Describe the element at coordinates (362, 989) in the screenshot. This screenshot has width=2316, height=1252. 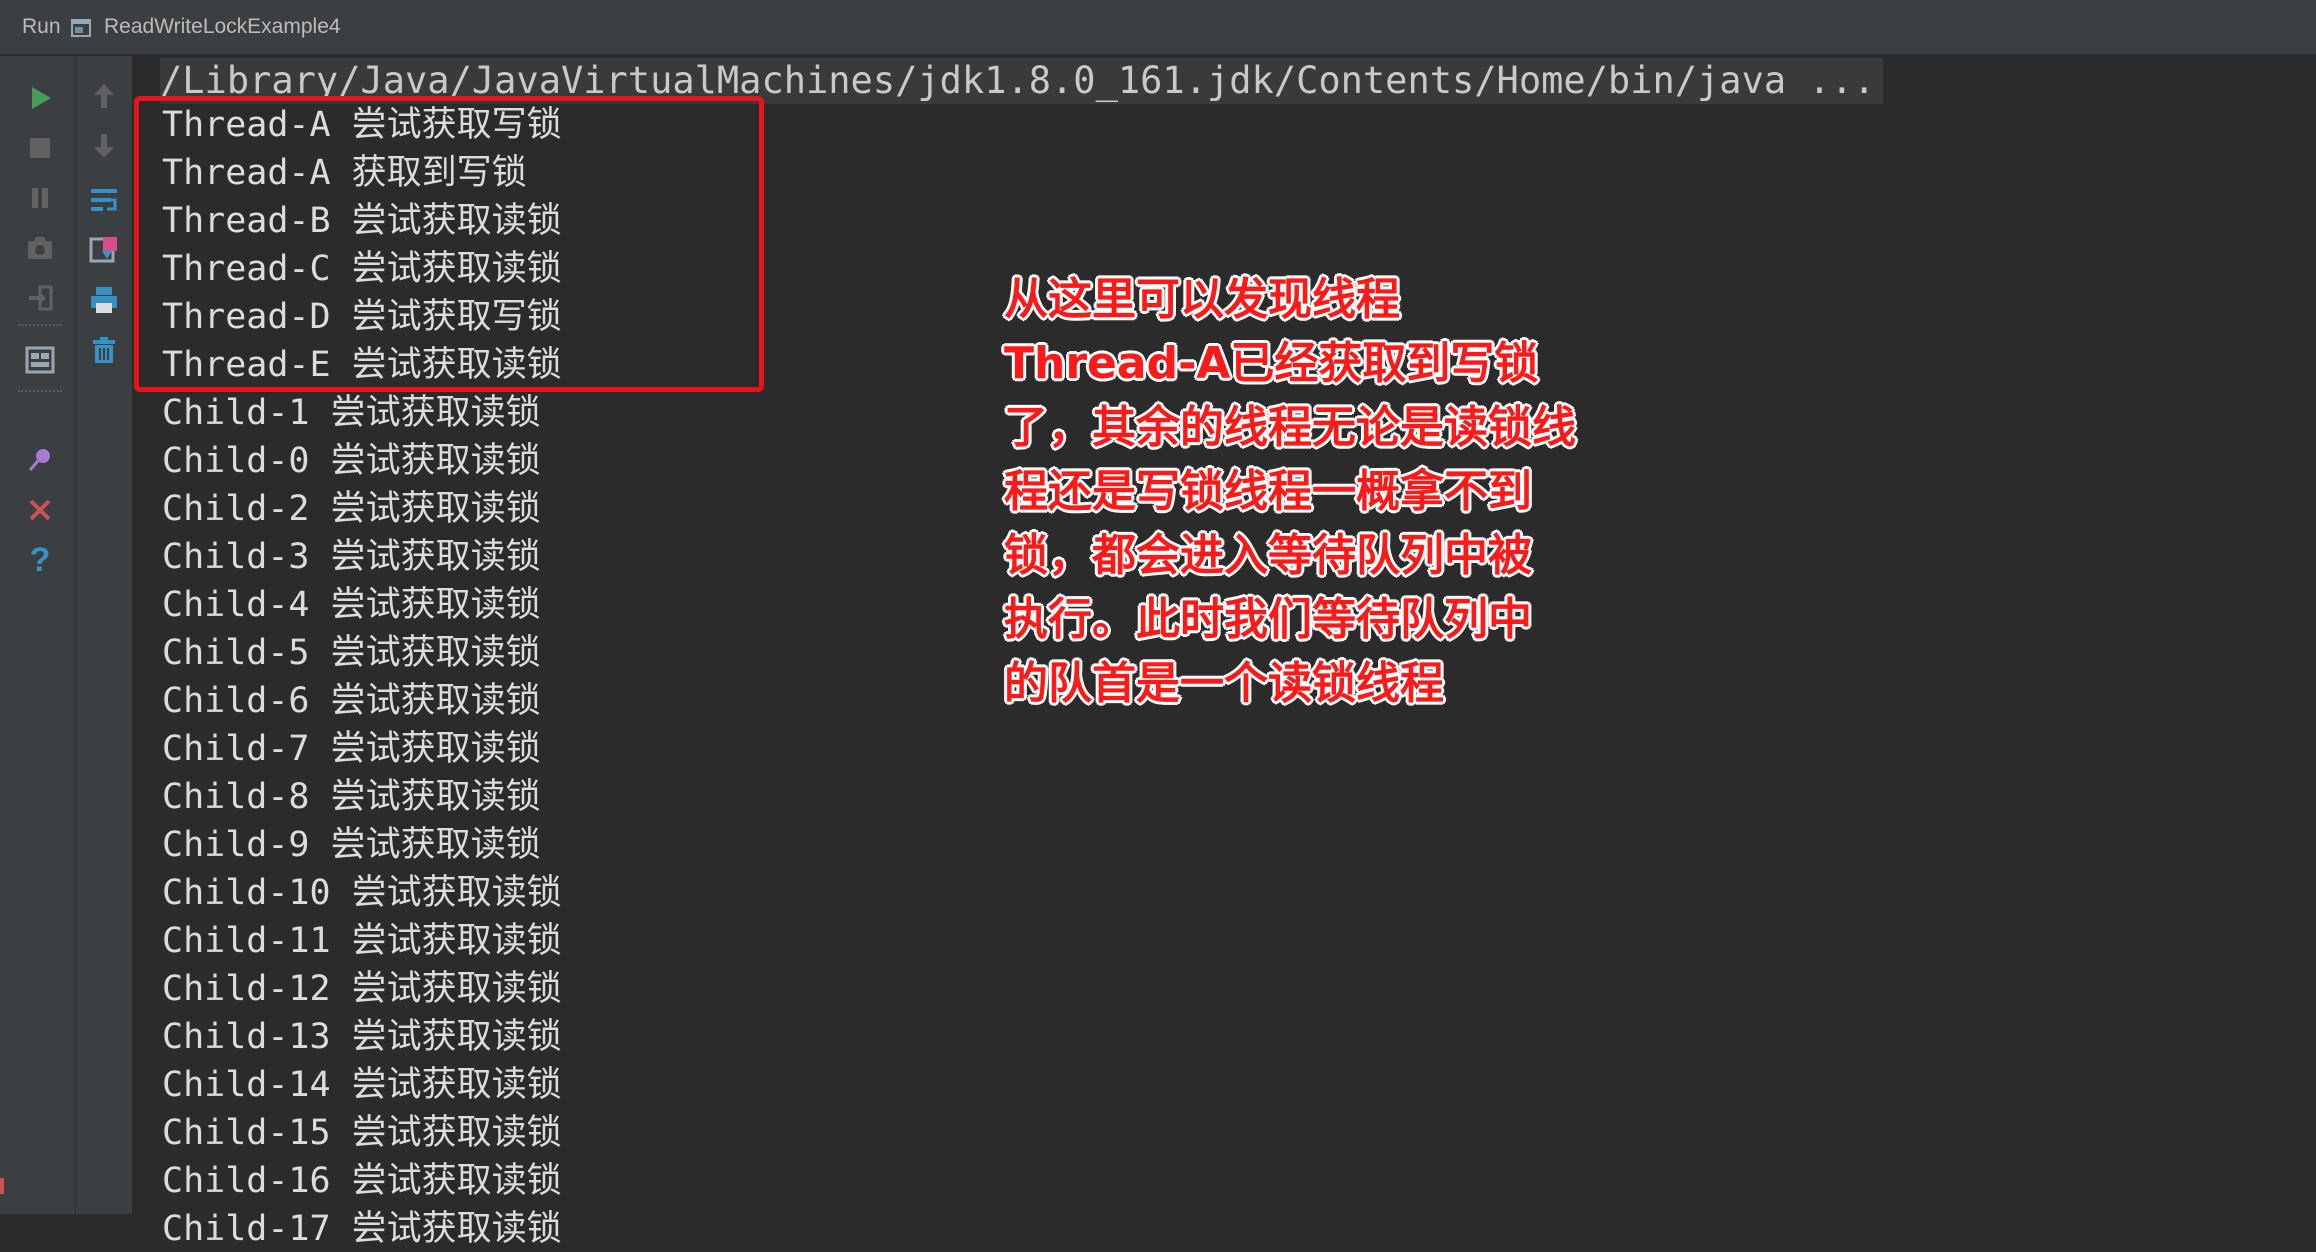
I see `console-line: Child-12 尝试获取读锁` at that location.